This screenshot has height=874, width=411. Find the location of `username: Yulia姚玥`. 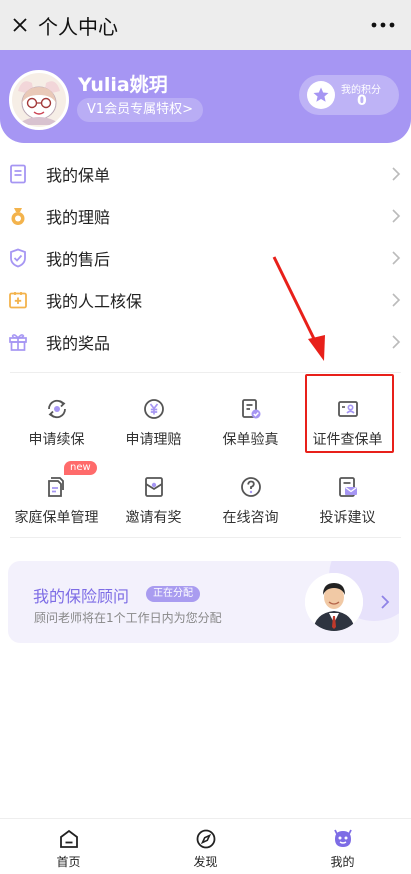

username: Yulia姚玥 is located at coordinates (123, 85).